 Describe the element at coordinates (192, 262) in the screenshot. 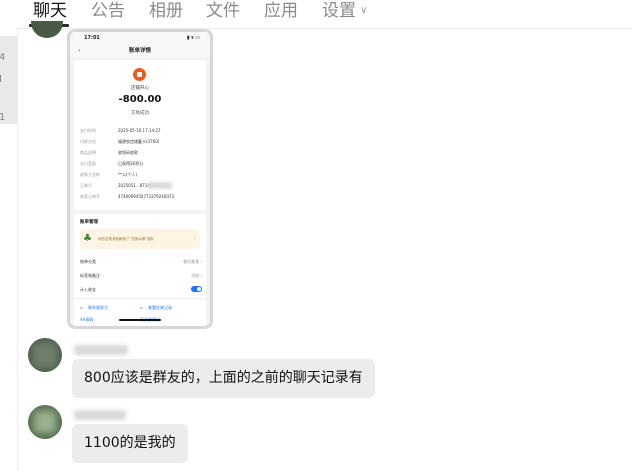

I see `option-value: 餐饮美食 ›` at that location.